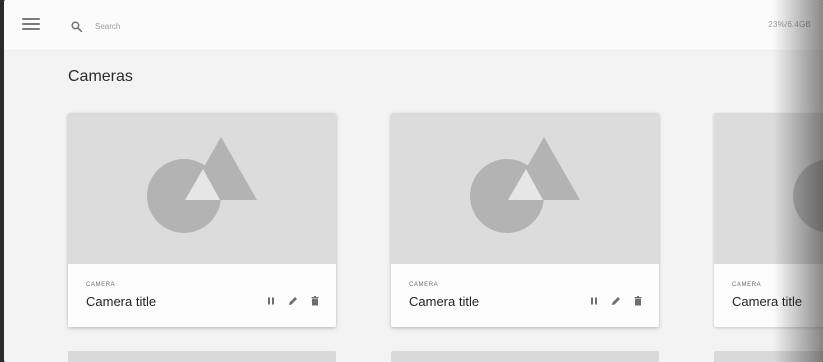 The image size is (823, 362). I want to click on storage-usage: 23%/6.4GB, so click(789, 24).